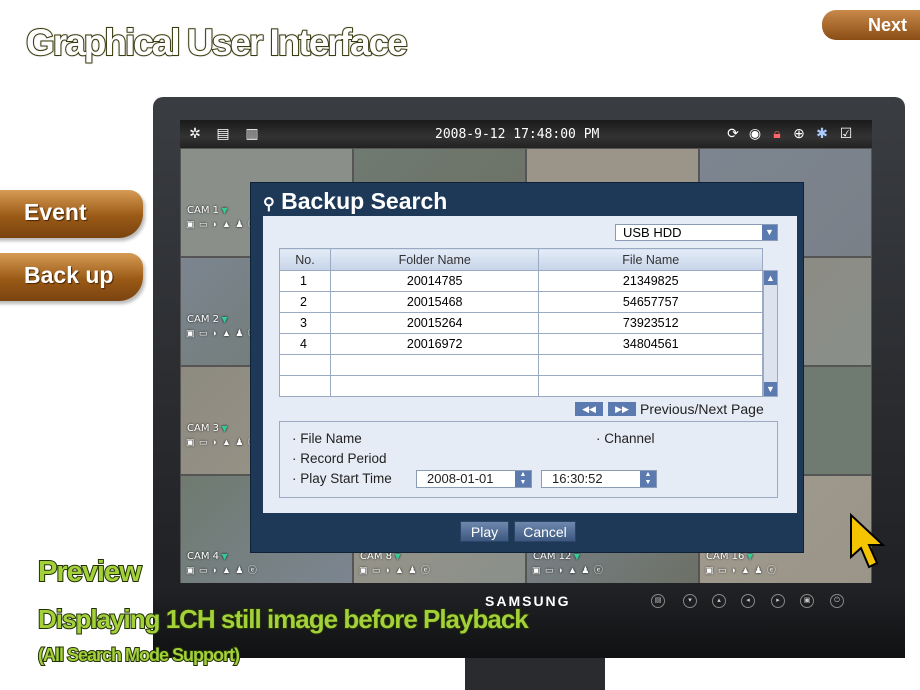 This screenshot has height=690, width=920. Describe the element at coordinates (650, 302) in the screenshot. I see `row-file: 54657757` at that location.